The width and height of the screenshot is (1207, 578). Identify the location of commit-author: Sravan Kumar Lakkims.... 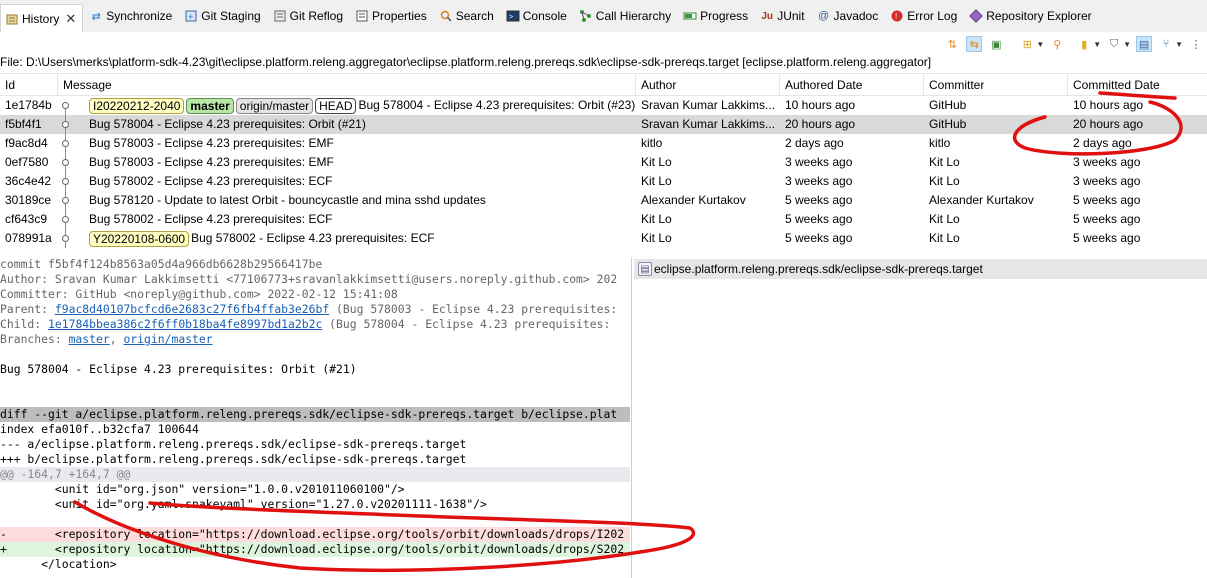
(708, 105).